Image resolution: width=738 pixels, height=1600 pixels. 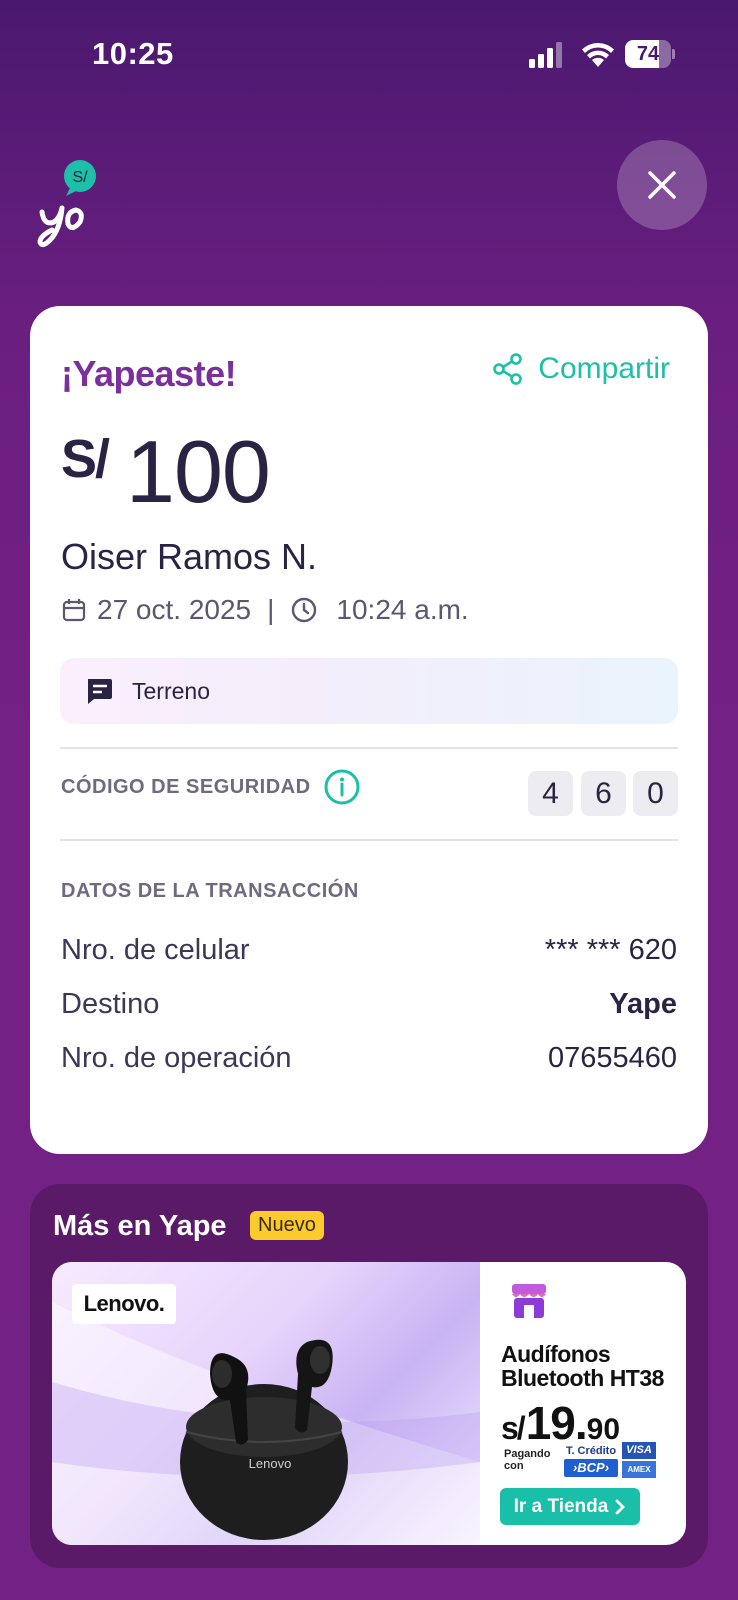 I want to click on amount-value: 100, so click(x=198, y=471).